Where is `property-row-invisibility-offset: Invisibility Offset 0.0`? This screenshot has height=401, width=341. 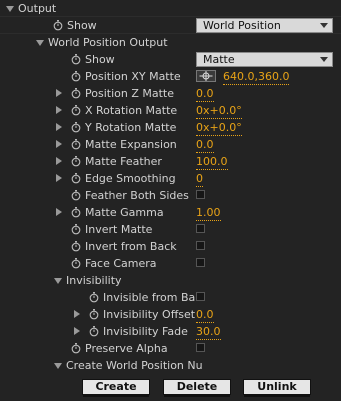 property-row-invisibility-offset: Invisibility Offset 0.0 is located at coordinates (170, 314).